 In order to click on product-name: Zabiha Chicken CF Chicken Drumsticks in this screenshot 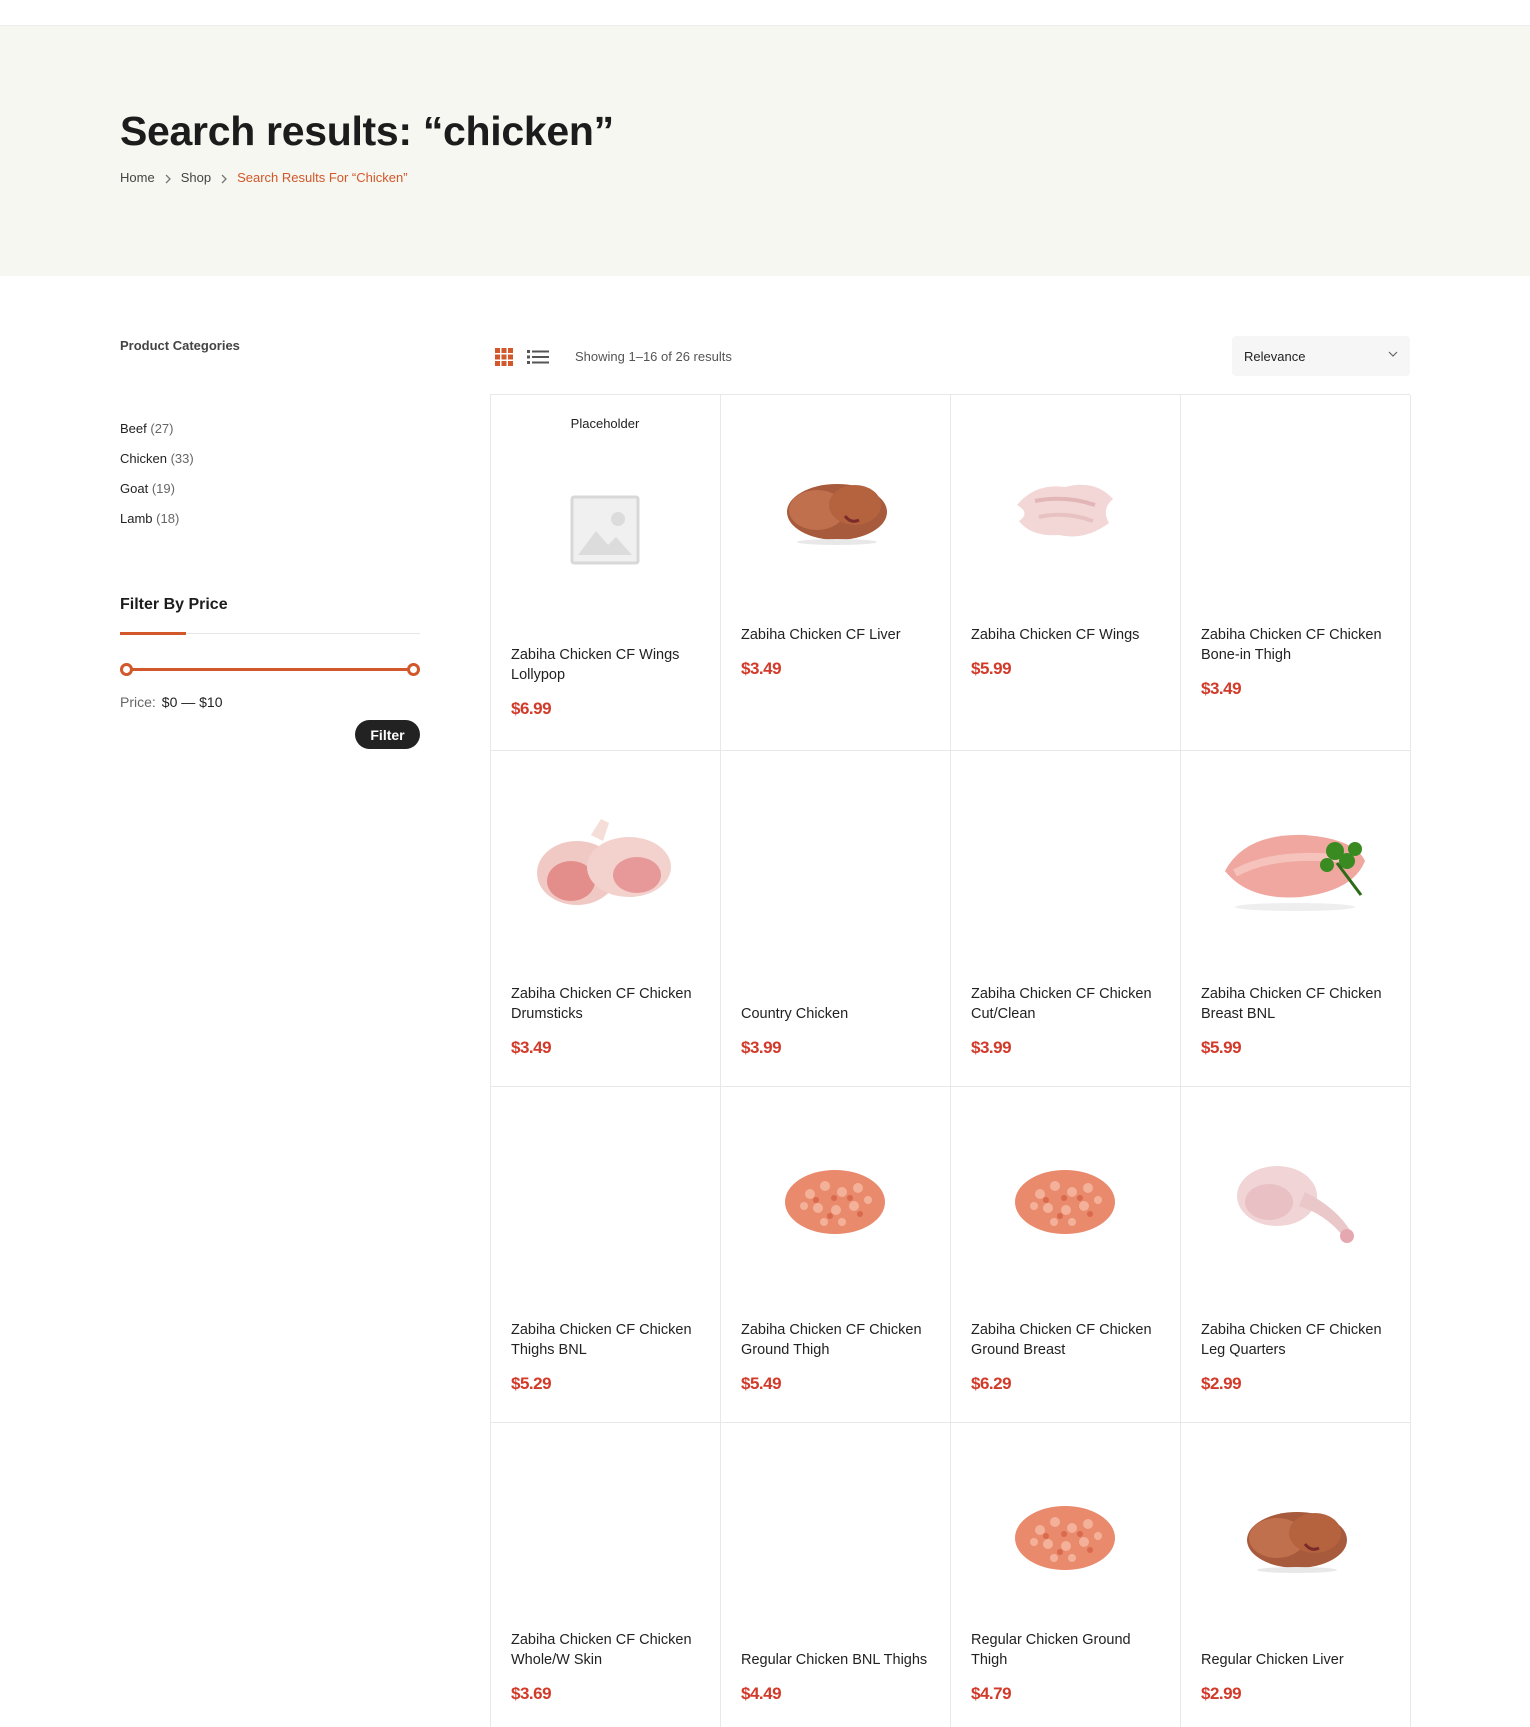, I will do `click(606, 1004)`.